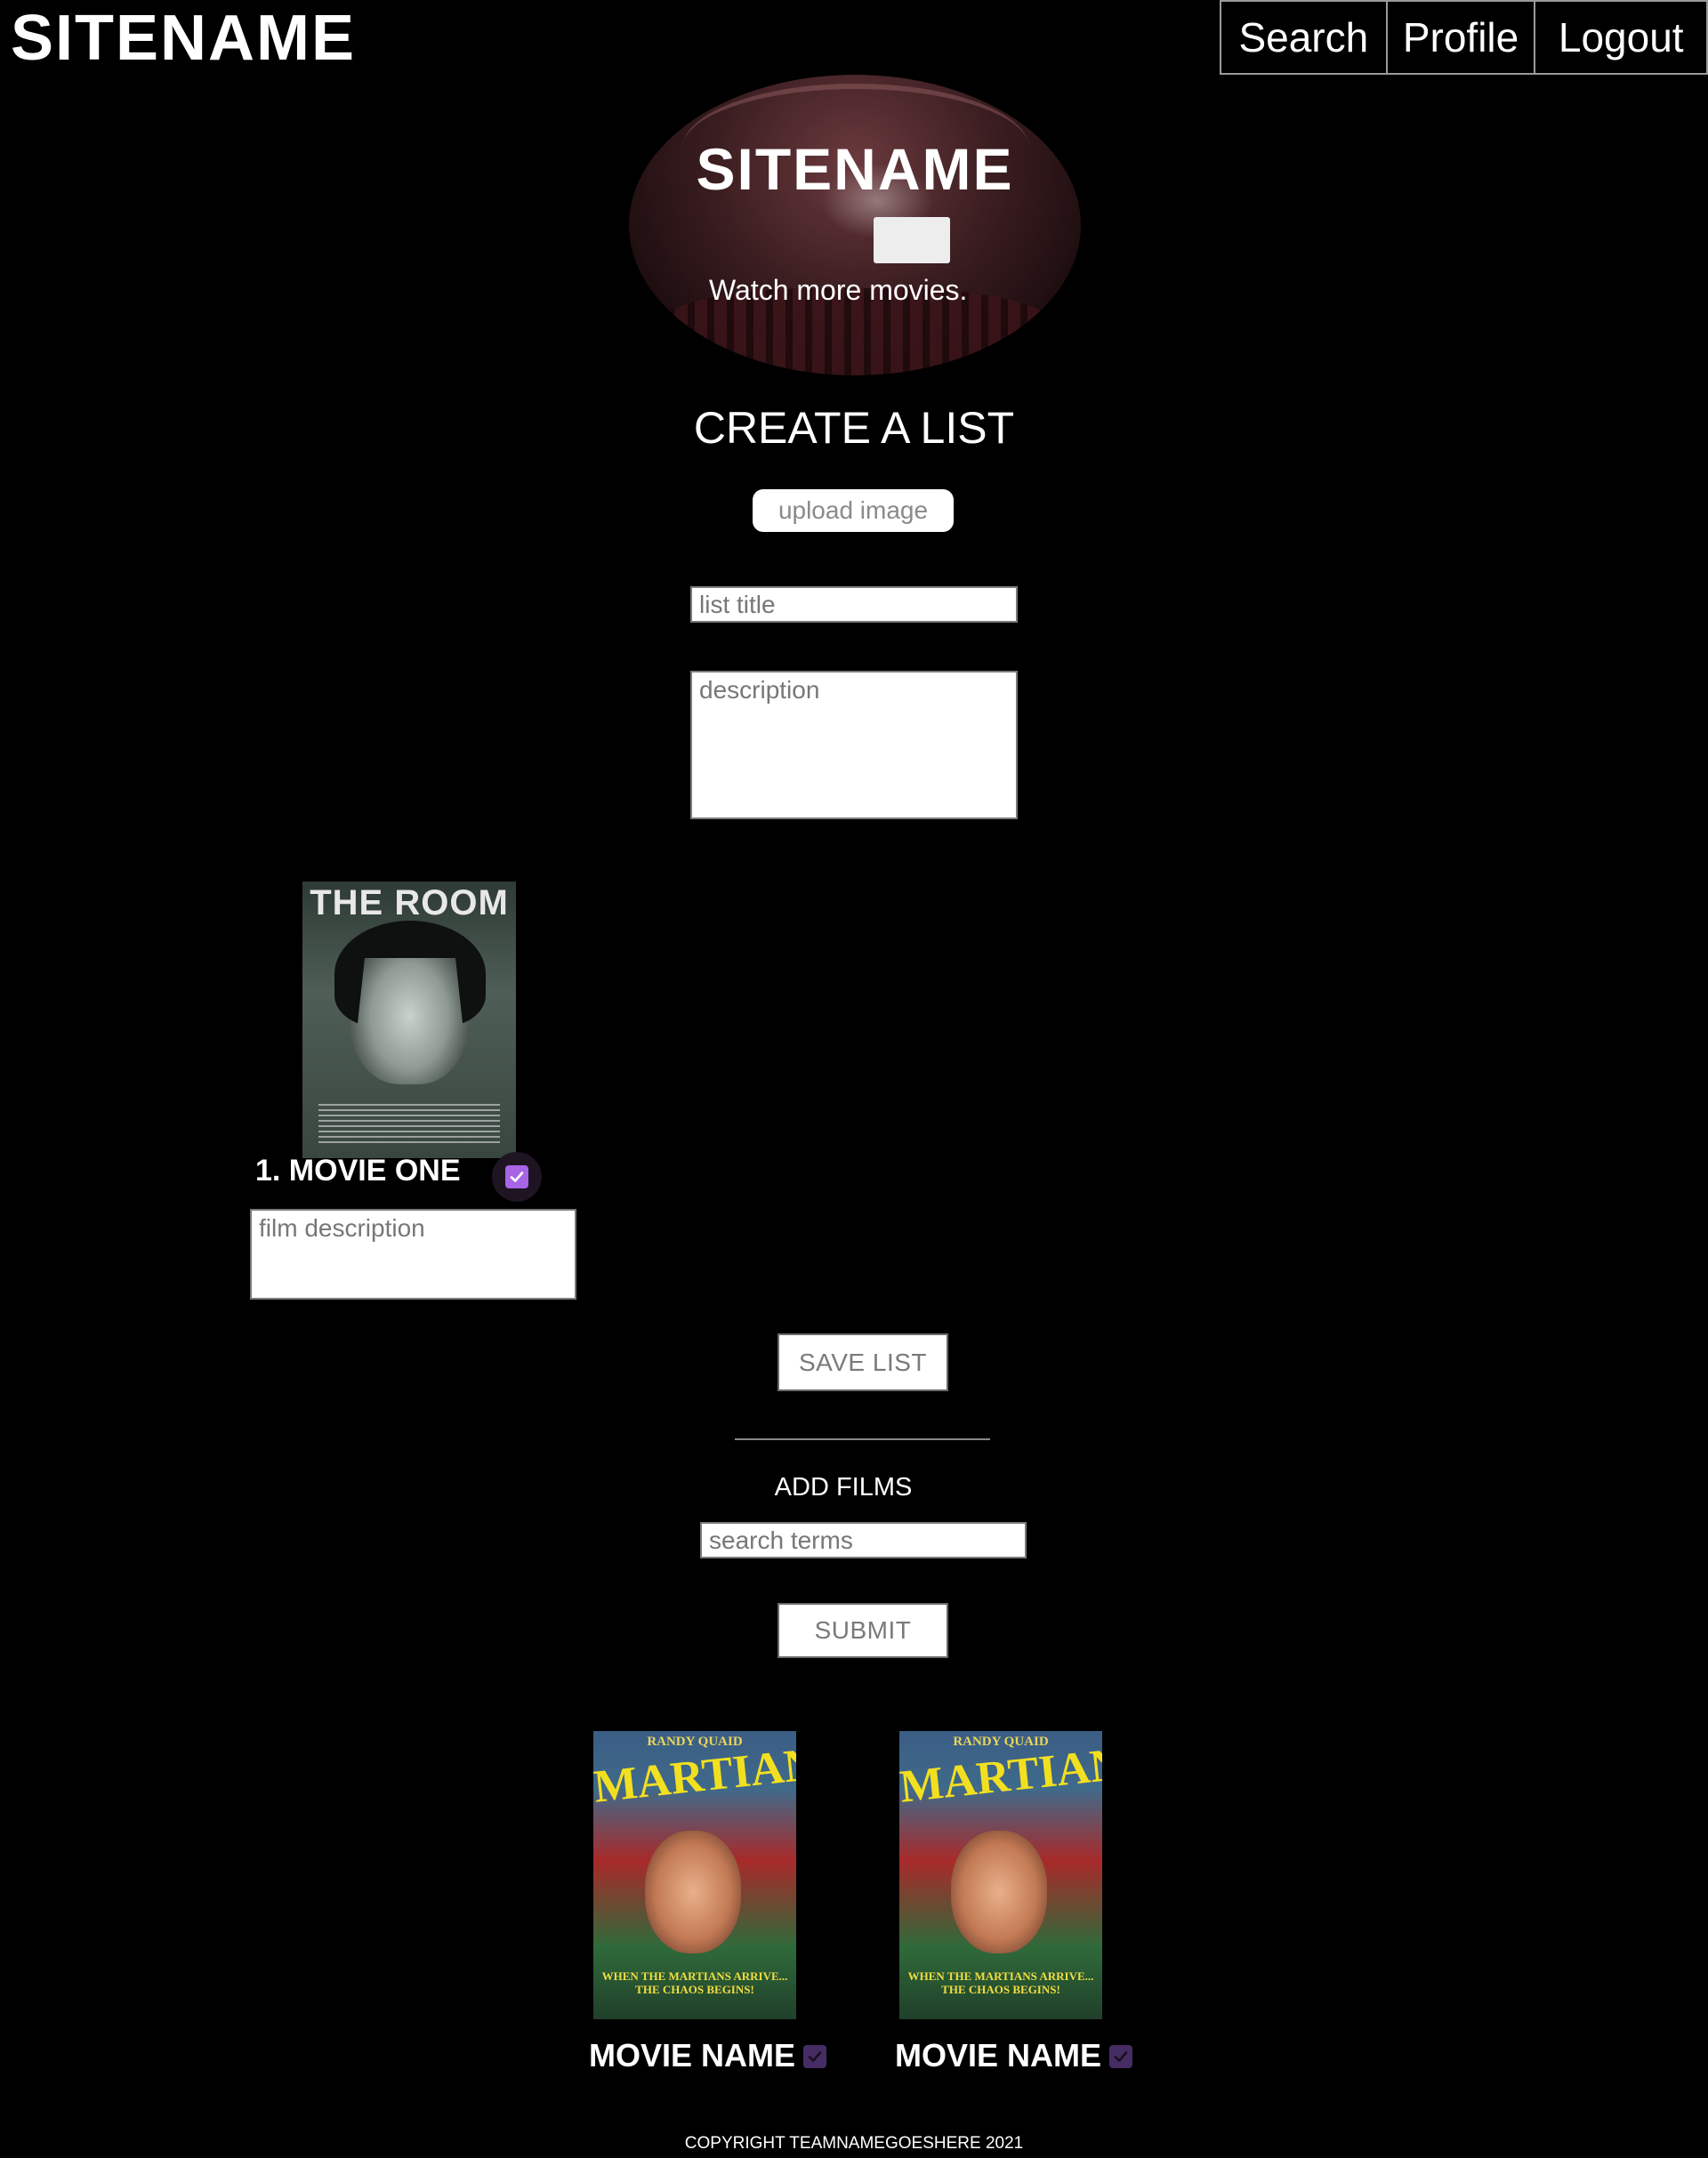 The height and width of the screenshot is (2158, 1708). What do you see at coordinates (838, 290) in the screenshot?
I see `hero-tagline: Watch more movies.` at bounding box center [838, 290].